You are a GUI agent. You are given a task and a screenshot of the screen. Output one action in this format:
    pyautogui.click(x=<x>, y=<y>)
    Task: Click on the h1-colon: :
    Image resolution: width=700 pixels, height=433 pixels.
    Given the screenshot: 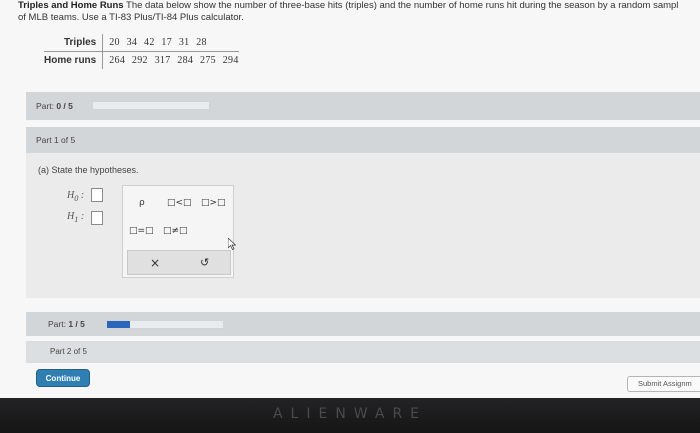 What is the action you would take?
    pyautogui.click(x=82, y=216)
    